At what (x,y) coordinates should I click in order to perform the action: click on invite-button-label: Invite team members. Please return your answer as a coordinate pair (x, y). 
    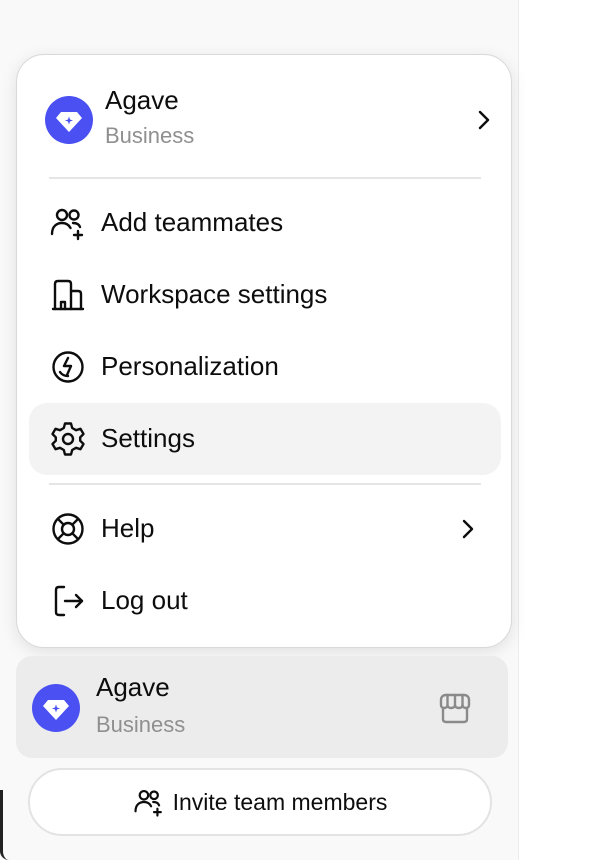
    Looking at the image, I should click on (280, 801).